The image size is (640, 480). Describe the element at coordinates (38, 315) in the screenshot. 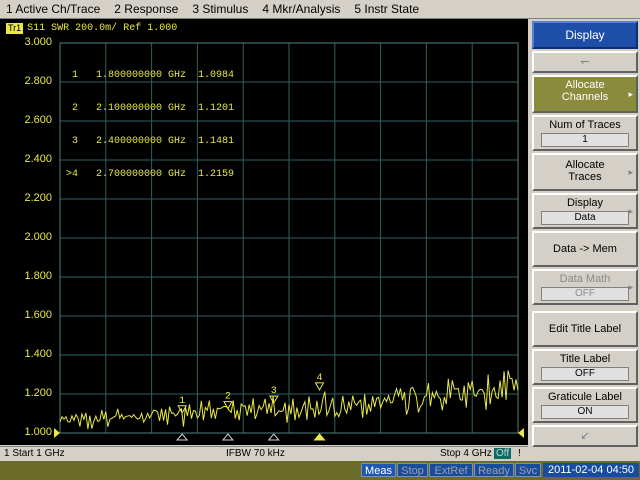

I see `y-tick-label: 1.600` at that location.